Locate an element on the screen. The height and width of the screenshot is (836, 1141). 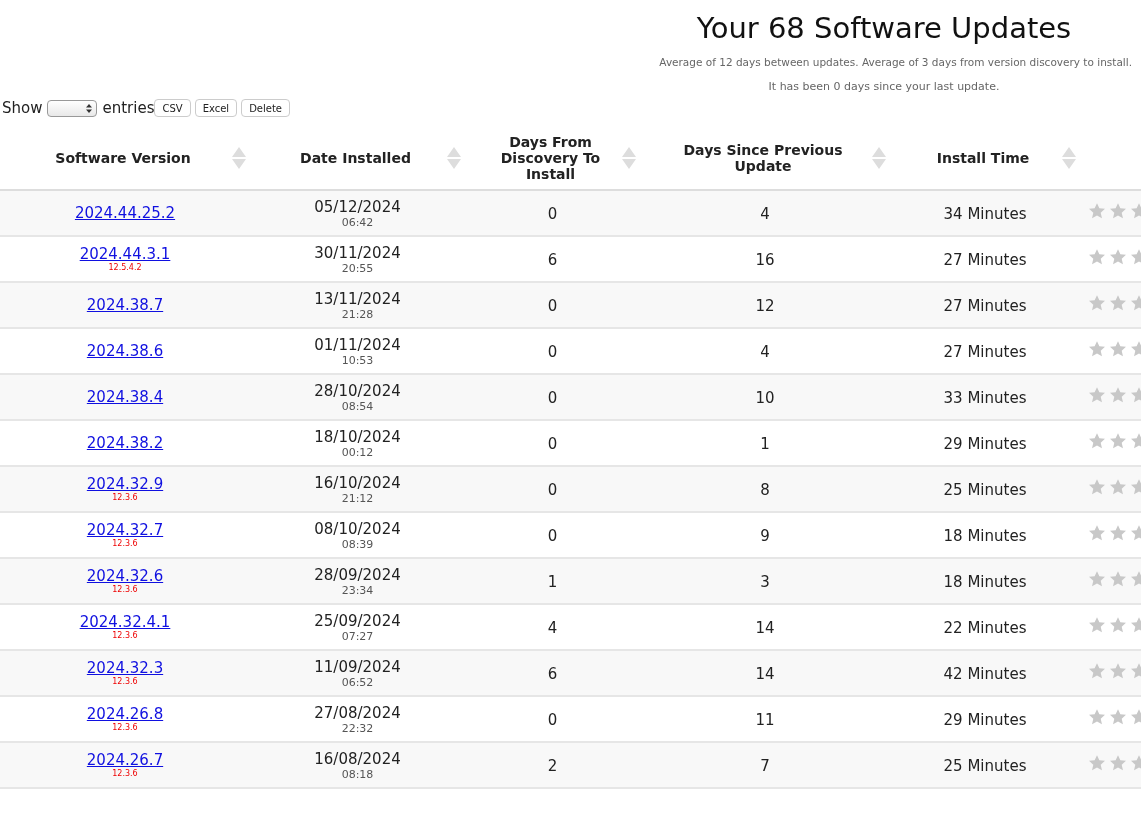
time-text: 07:27 is located at coordinates (357, 636).